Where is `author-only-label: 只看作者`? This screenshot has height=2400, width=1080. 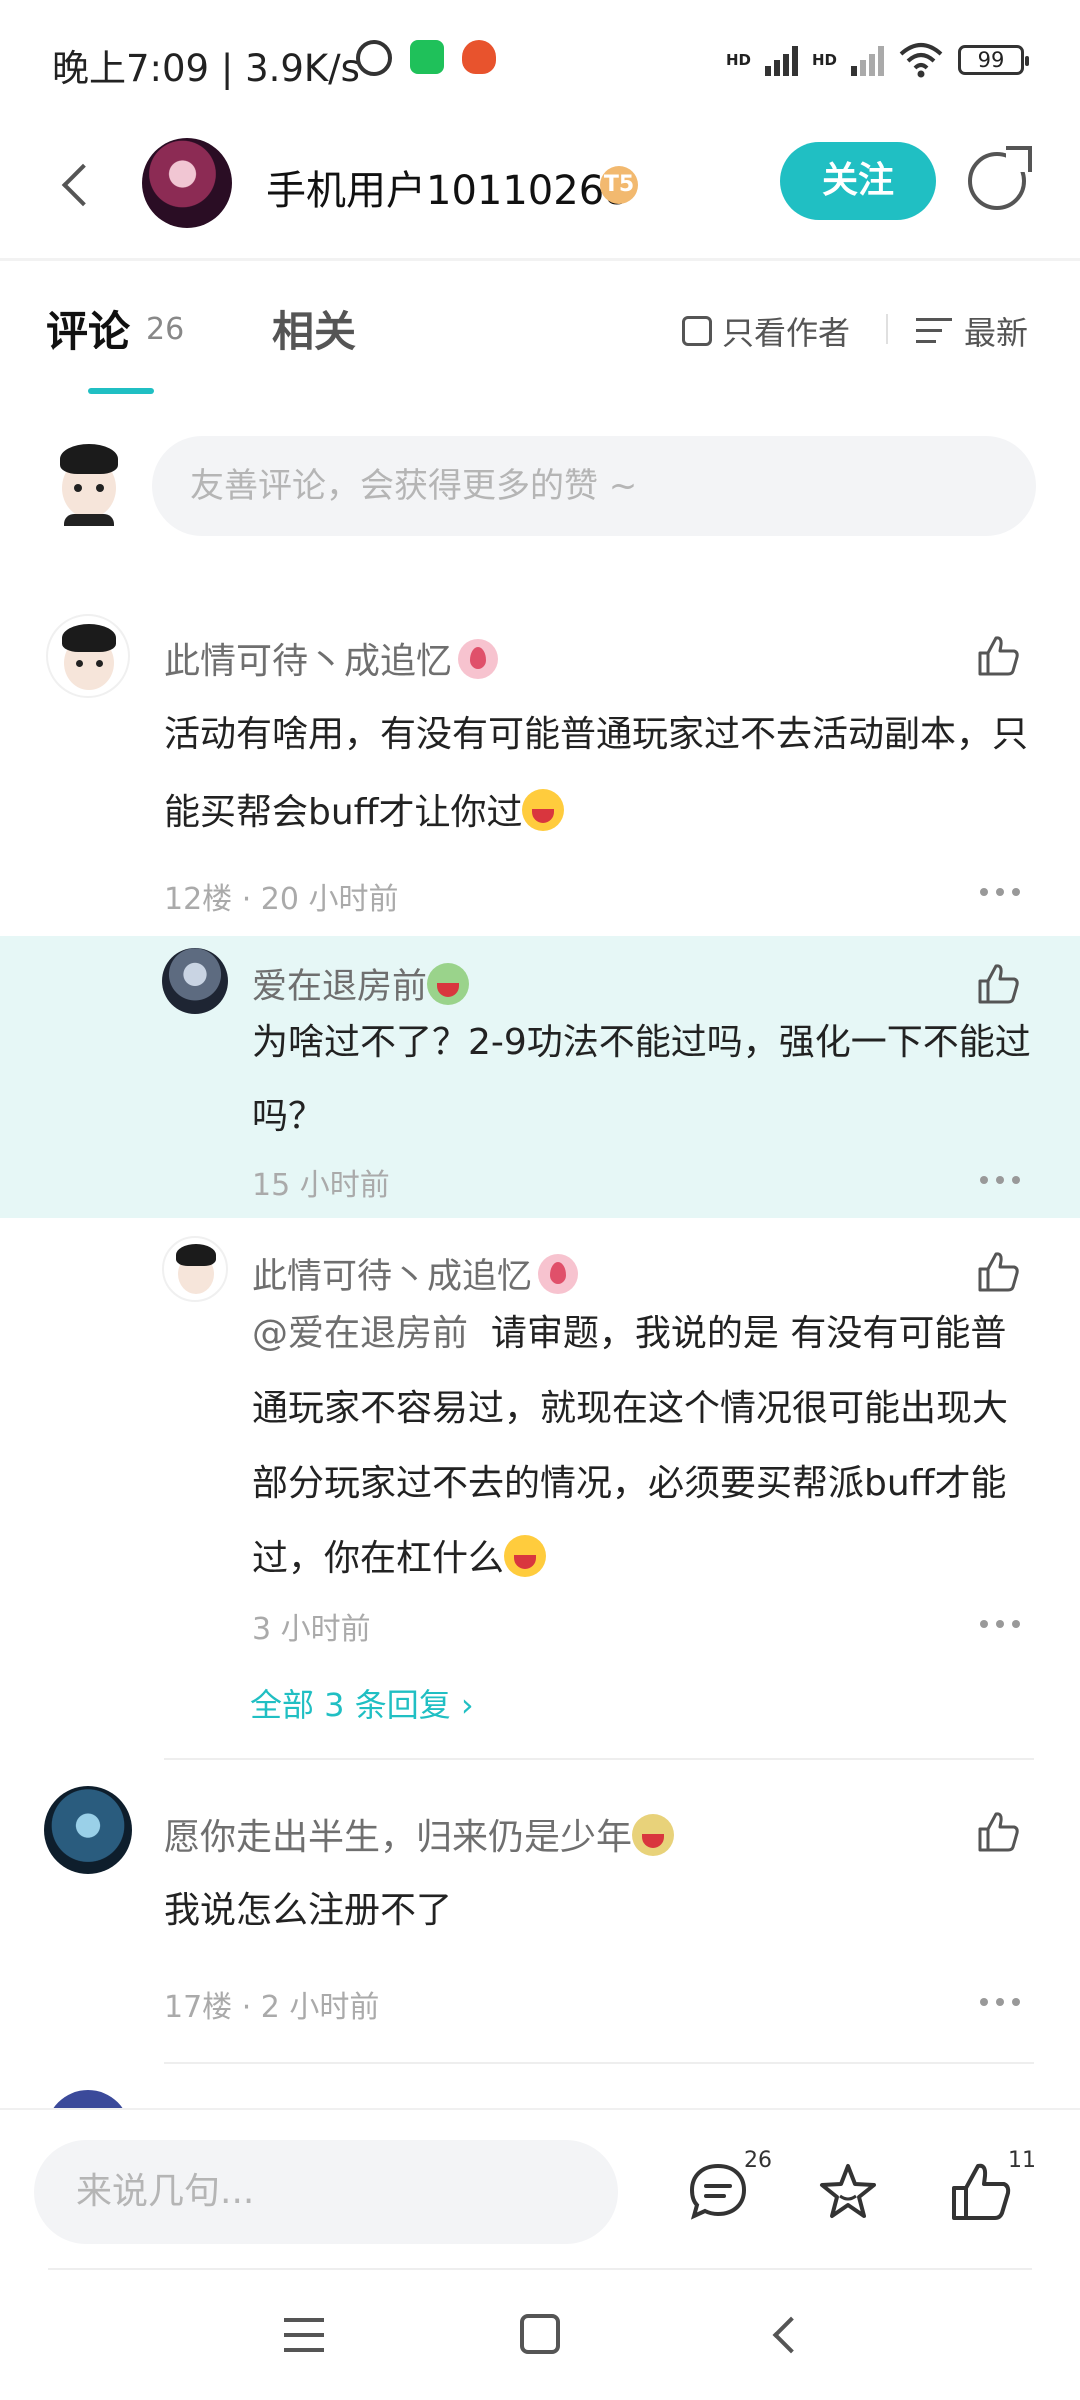
author-only-label: 只看作者 is located at coordinates (786, 333).